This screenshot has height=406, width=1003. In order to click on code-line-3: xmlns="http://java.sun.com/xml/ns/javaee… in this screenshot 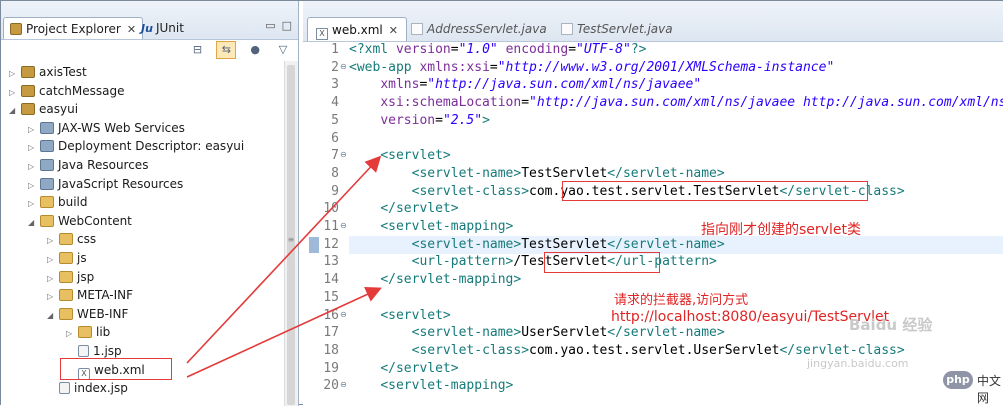, I will do `click(541, 85)`.